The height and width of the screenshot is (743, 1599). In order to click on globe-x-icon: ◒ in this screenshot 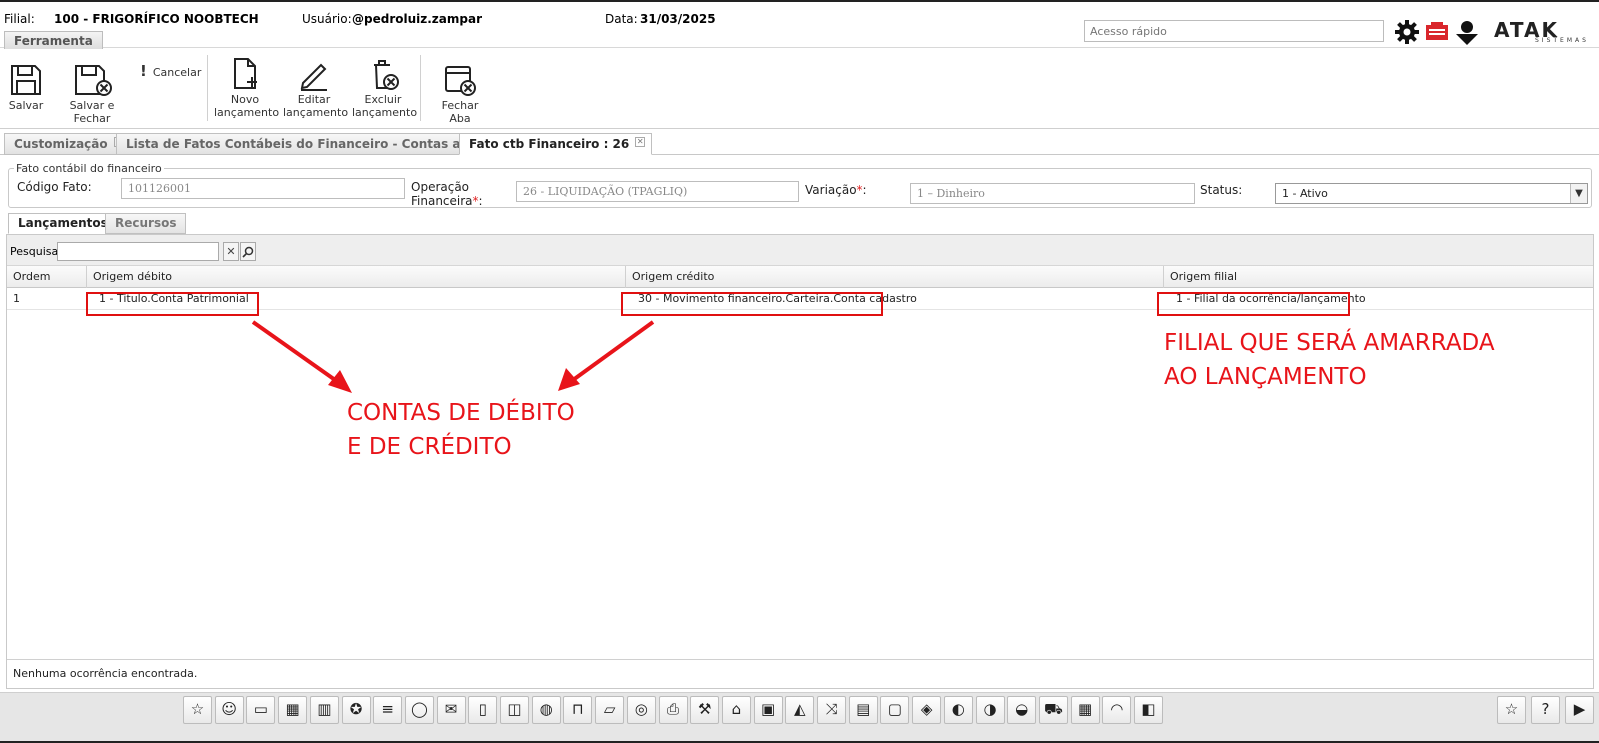, I will do `click(1022, 710)`.